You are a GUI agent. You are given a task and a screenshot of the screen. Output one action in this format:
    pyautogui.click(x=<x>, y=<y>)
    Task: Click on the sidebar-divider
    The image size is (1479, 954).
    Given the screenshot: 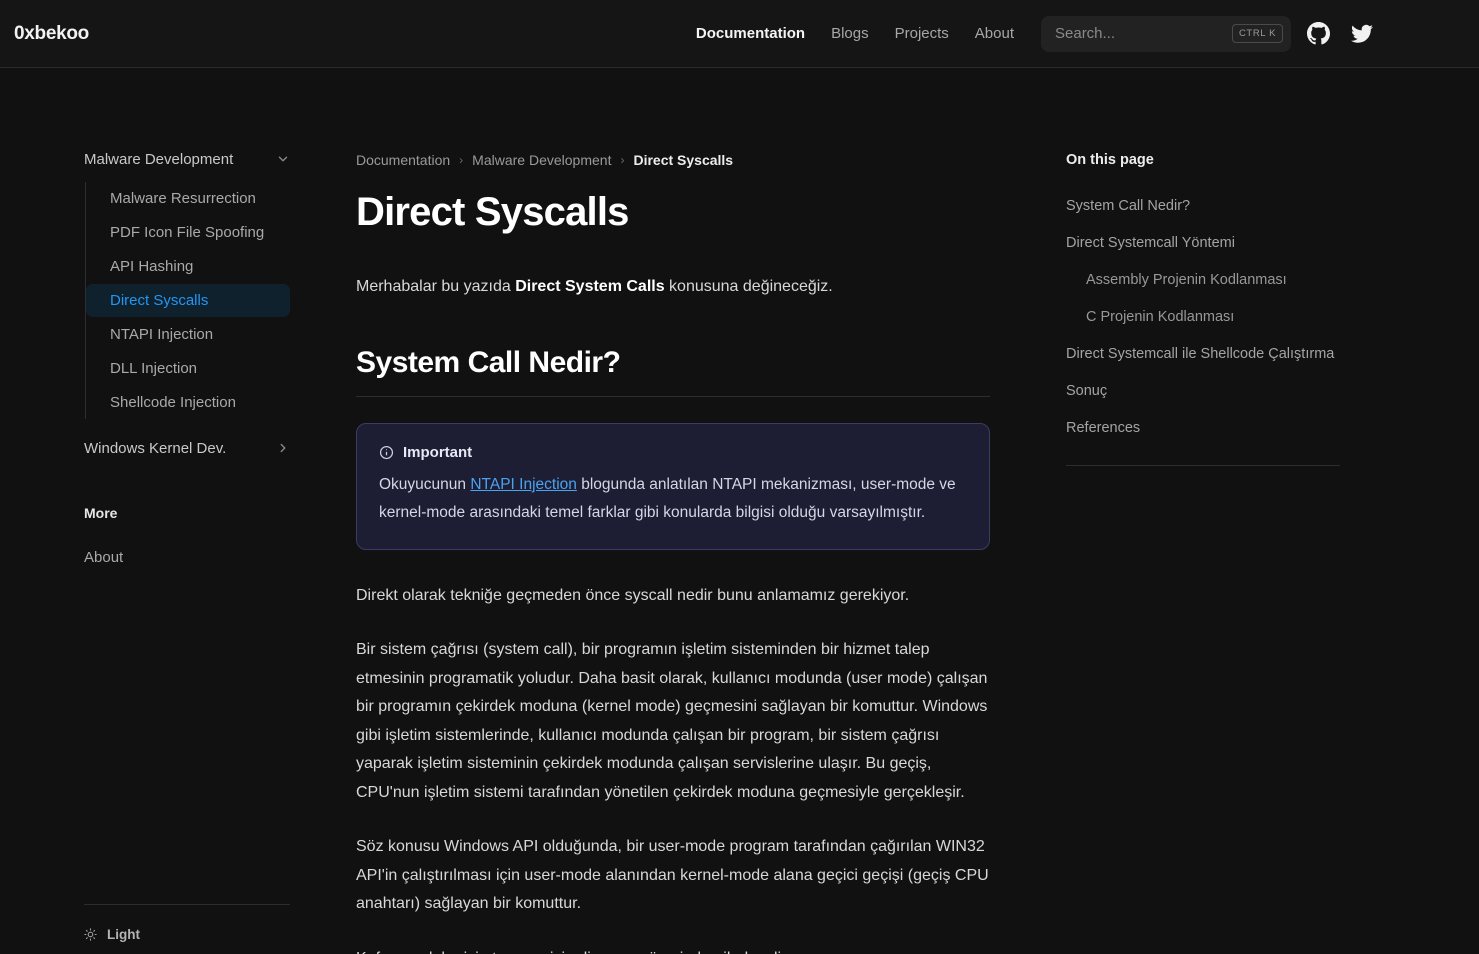 What is the action you would take?
    pyautogui.click(x=187, y=904)
    